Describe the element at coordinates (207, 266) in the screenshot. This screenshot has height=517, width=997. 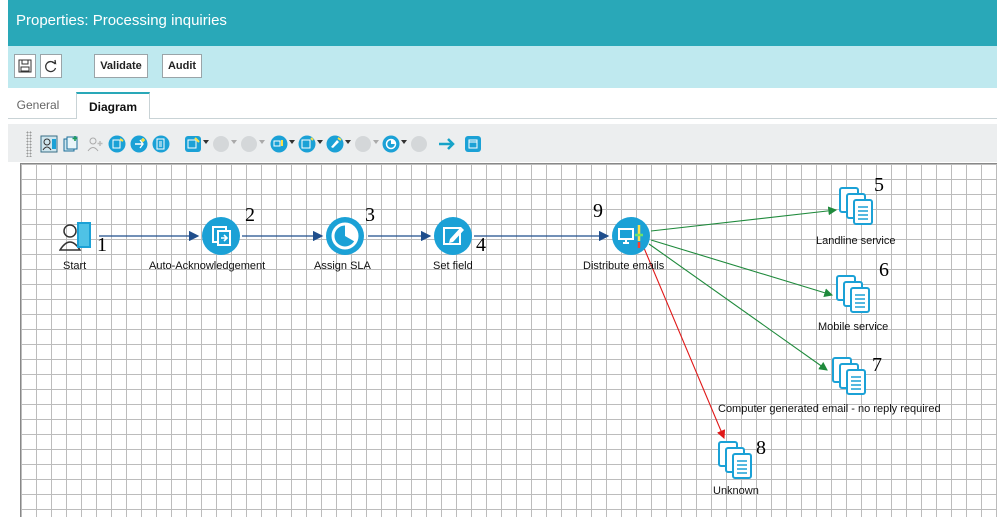
I see `auto-acknowledgement-label: Auto-Acknowledgement` at that location.